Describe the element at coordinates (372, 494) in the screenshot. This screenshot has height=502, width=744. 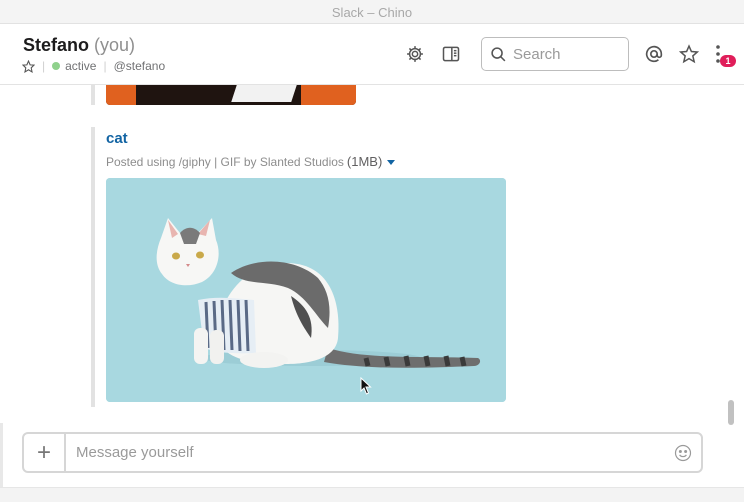
I see `window-bottom-edge` at that location.